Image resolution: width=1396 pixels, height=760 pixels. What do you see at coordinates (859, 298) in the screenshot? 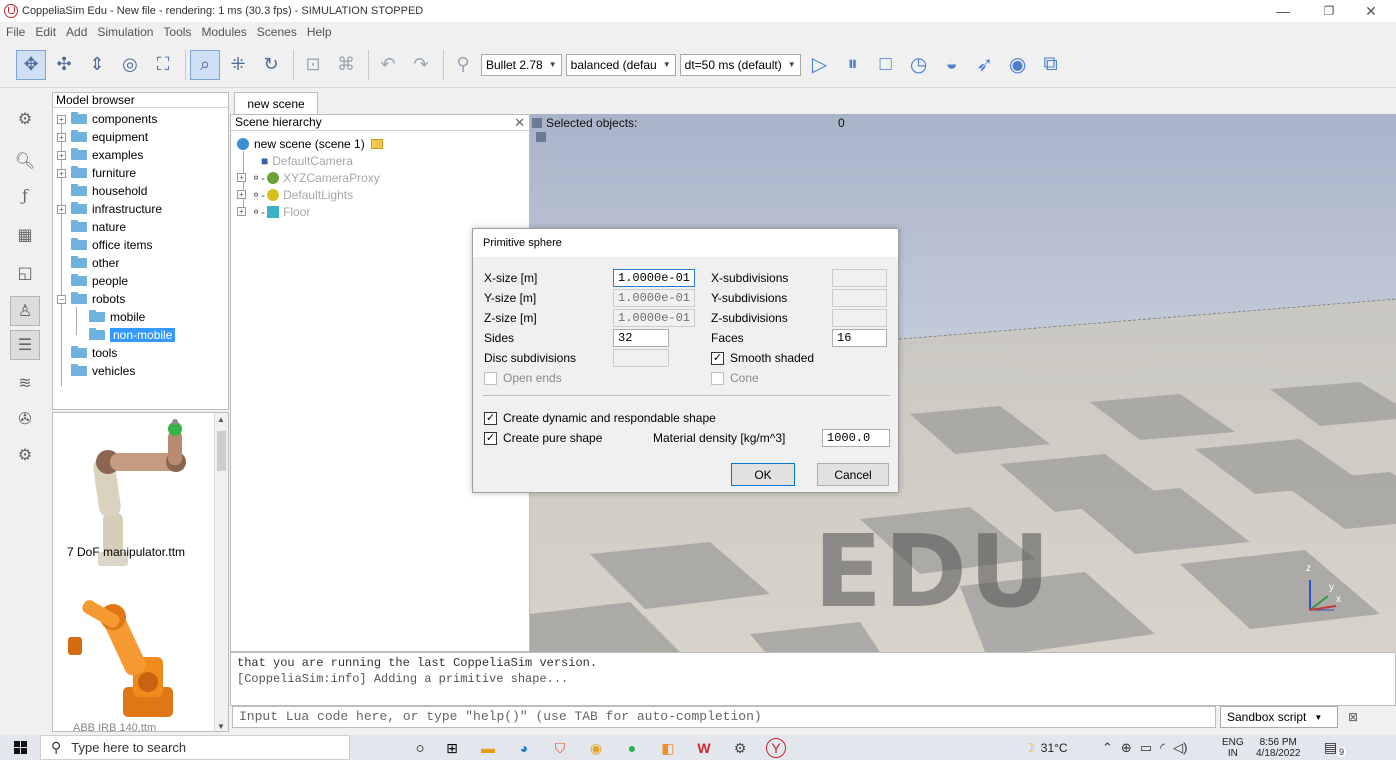
I see `y-subdivisions-input` at bounding box center [859, 298].